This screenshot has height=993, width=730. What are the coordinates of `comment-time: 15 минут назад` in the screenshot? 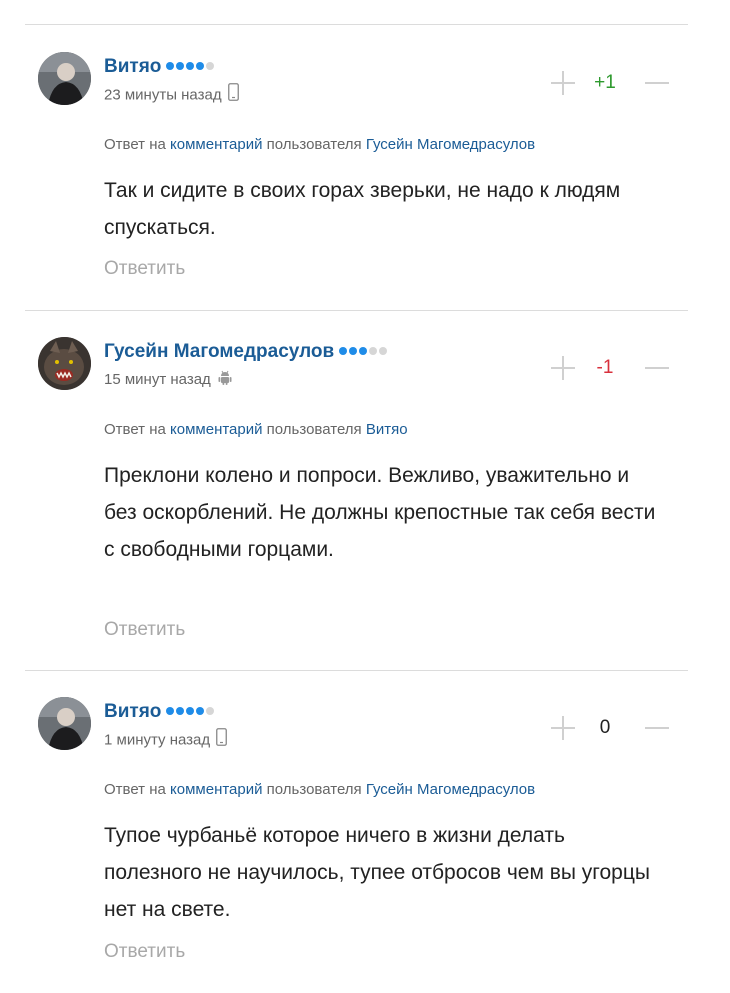 It's located at (157, 379).